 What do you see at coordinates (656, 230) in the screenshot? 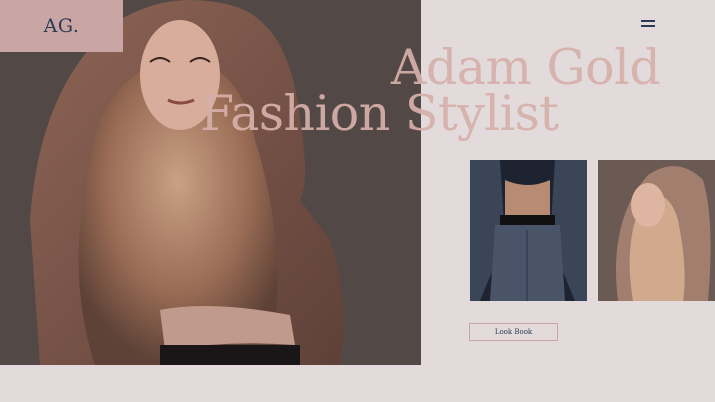
I see `gallery-image-hood` at bounding box center [656, 230].